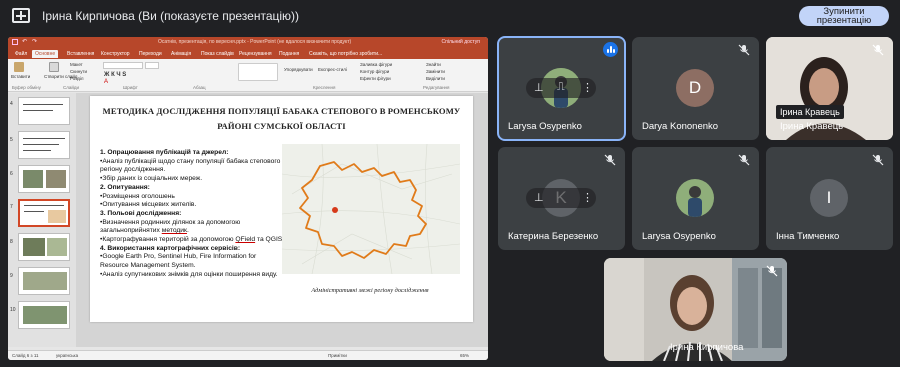  What do you see at coordinates (67, 355) in the screenshot?
I see `language-indicator: українська` at bounding box center [67, 355].